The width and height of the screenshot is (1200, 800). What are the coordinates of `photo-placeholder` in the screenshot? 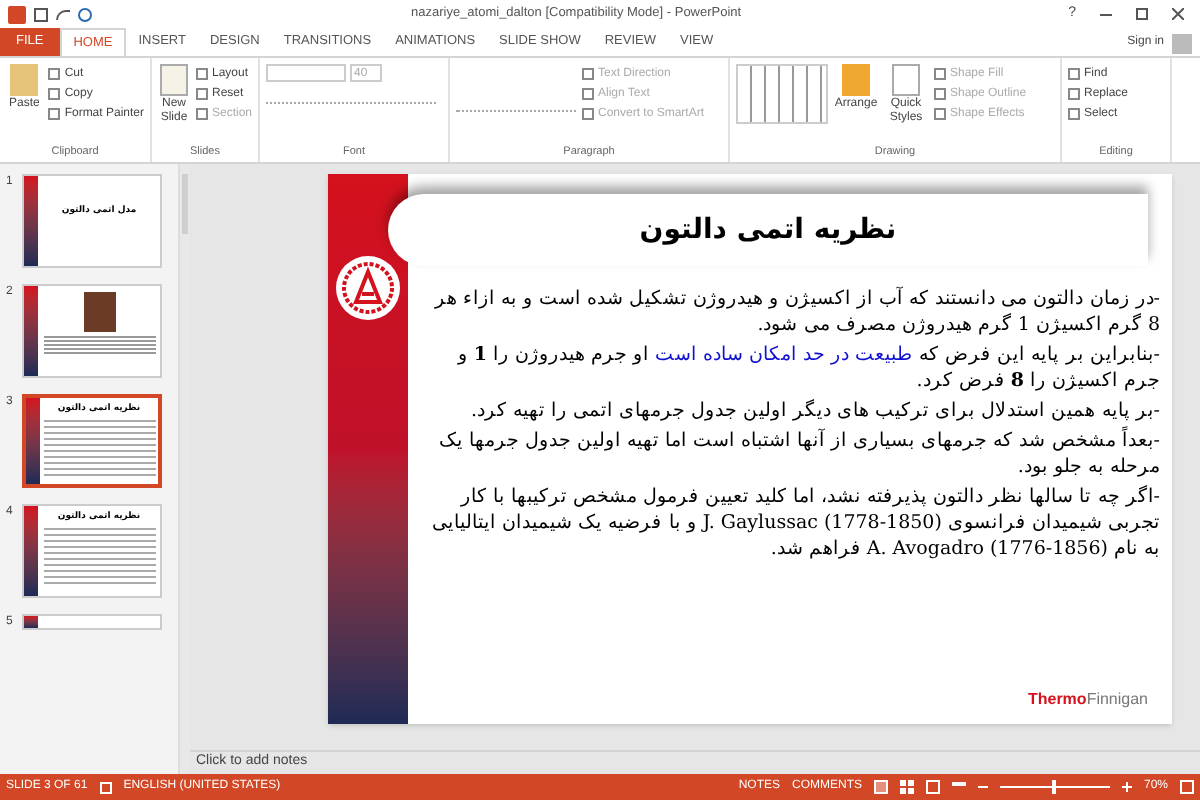 It's located at (99, 312).